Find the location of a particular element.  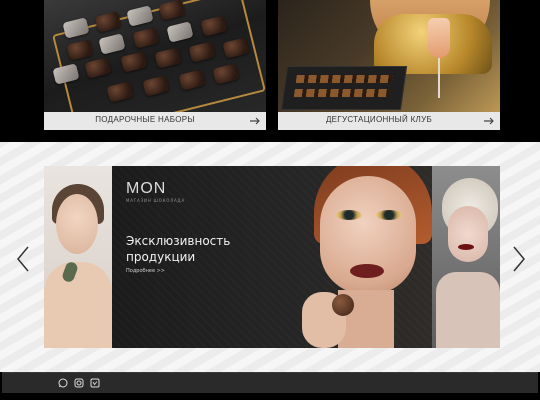

next-slide-preview is located at coordinates (466, 257).